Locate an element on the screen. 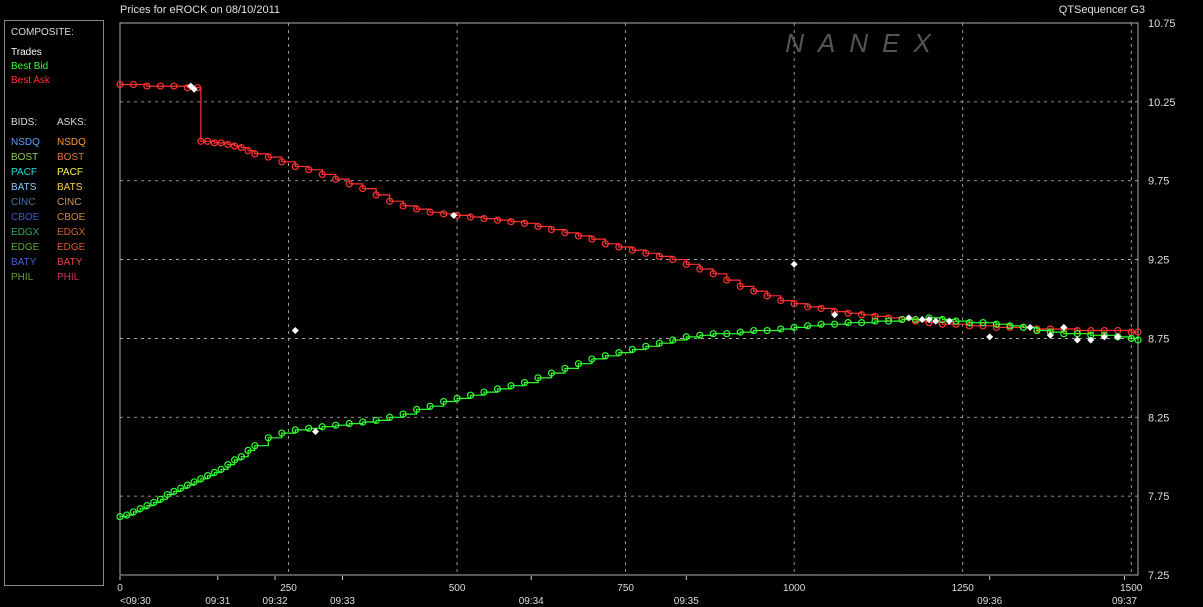 The image size is (1203, 607). x-tick-label: 0 is located at coordinates (120, 588).